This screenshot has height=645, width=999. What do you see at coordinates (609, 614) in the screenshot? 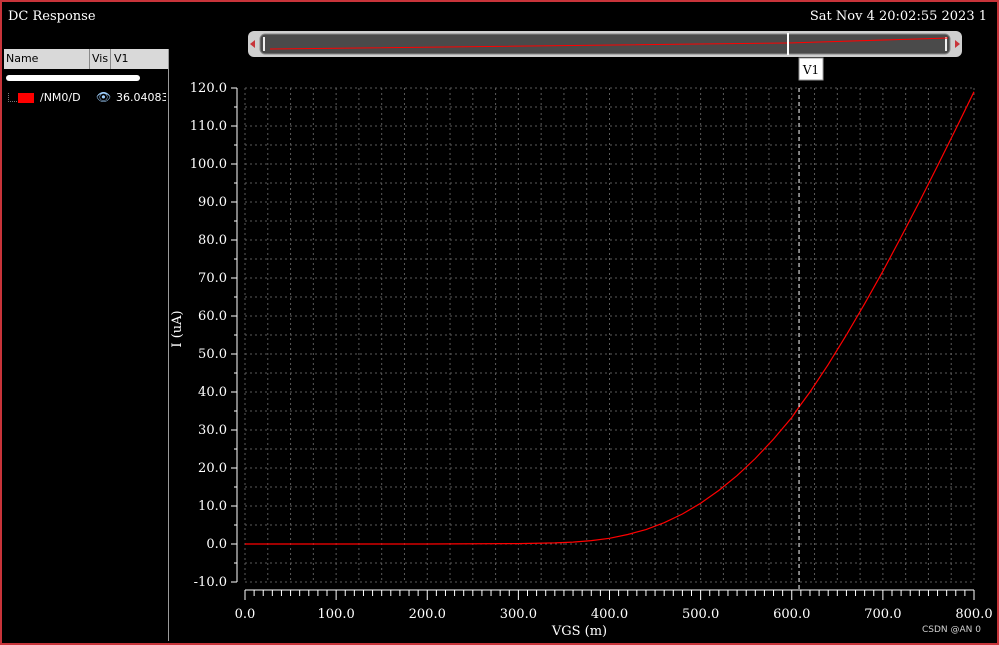
I see `x-tick-label: 400.0` at bounding box center [609, 614].